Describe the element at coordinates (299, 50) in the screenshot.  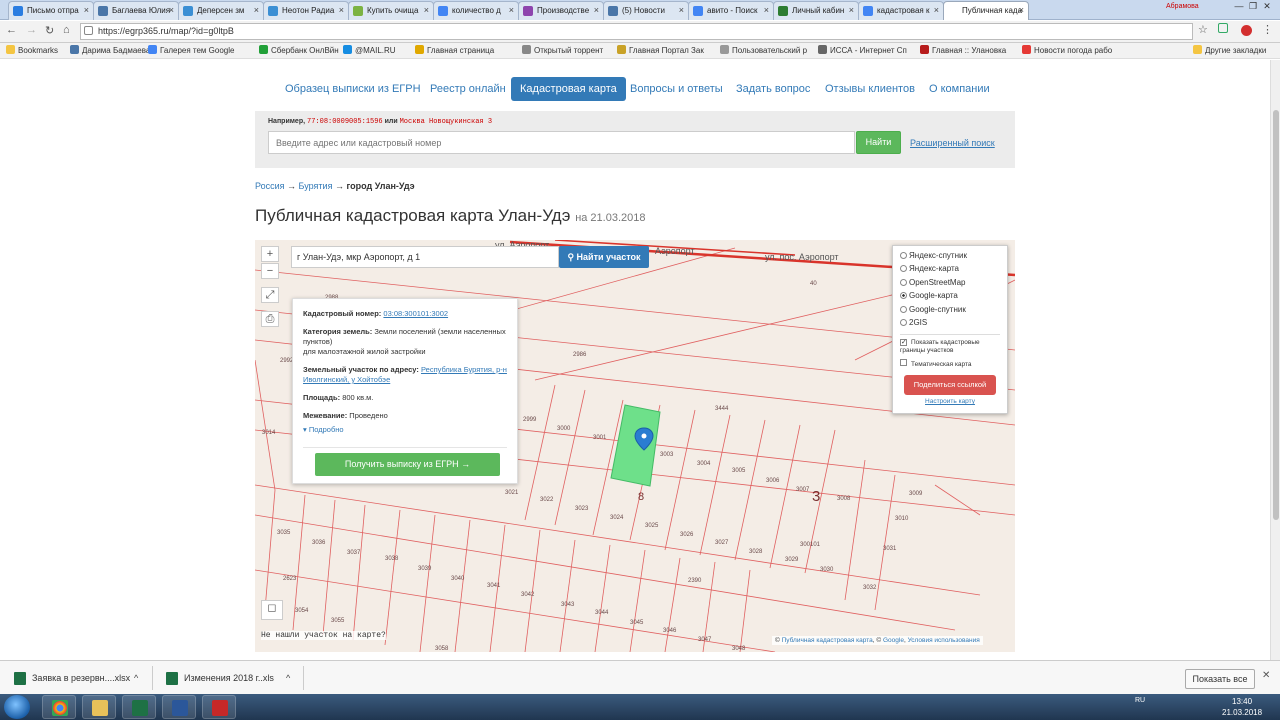
I see `bookmark-item: Сбербанк ОнлВйн` at that location.